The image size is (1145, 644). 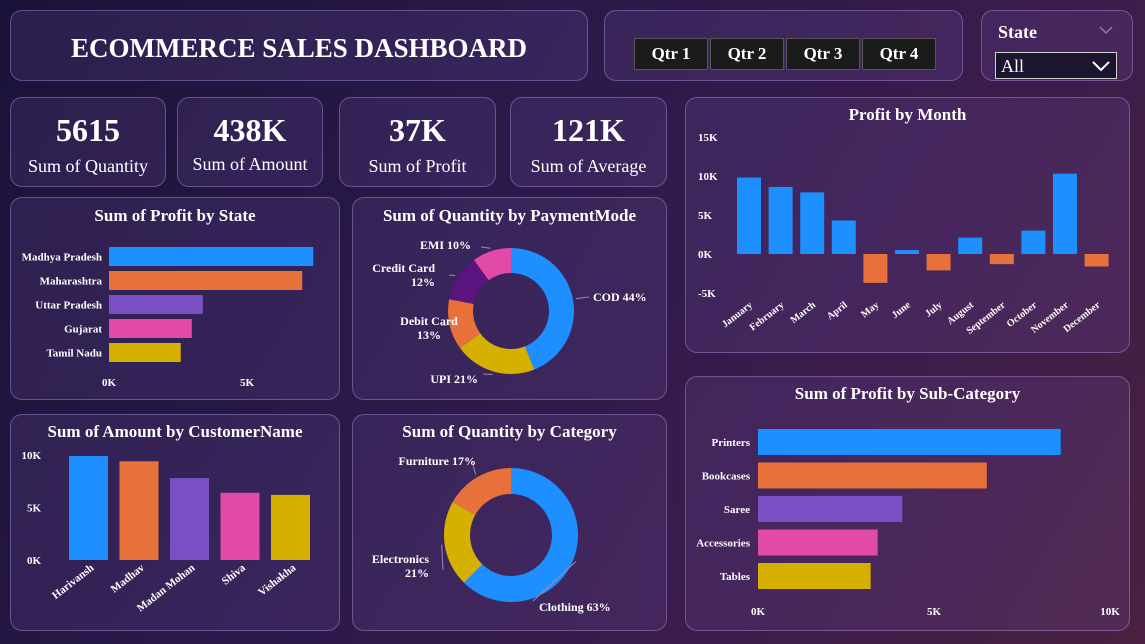 What do you see at coordinates (837, 311) in the screenshot?
I see `category-label: April` at bounding box center [837, 311].